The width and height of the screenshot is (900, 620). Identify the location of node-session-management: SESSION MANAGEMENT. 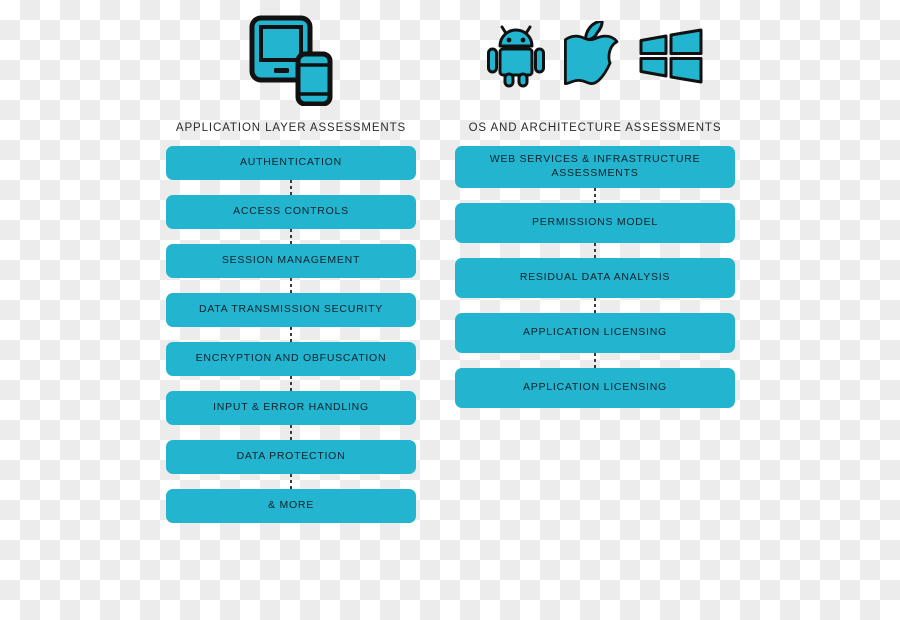
(291, 261).